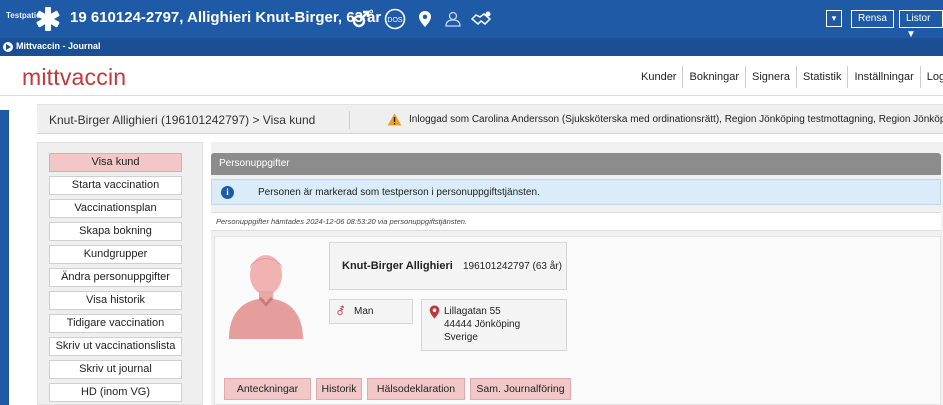 The width and height of the screenshot is (943, 405). What do you see at coordinates (115, 208) in the screenshot?
I see `sidebar-item-vaccinationsplan: Vaccinationsplan` at bounding box center [115, 208].